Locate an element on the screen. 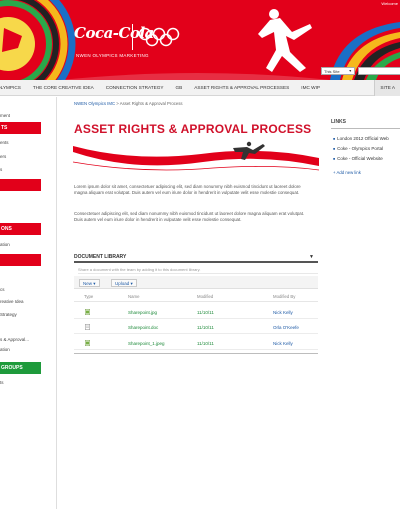 This screenshot has width=400, height=509. upload-button: Upload ▾ is located at coordinates (124, 283).